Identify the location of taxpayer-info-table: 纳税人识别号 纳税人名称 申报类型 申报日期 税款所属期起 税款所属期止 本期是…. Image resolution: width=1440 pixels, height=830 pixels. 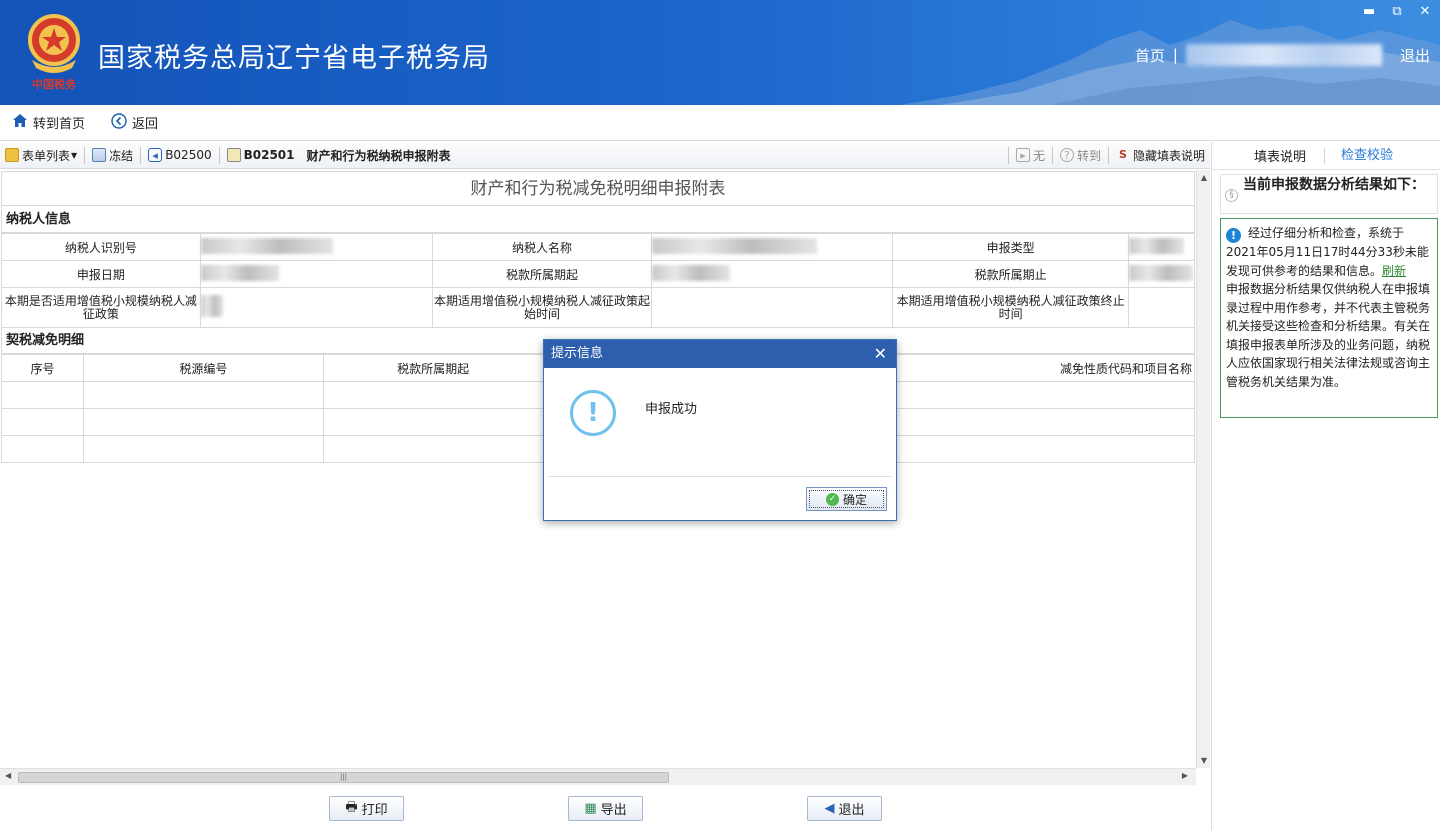
(598, 280).